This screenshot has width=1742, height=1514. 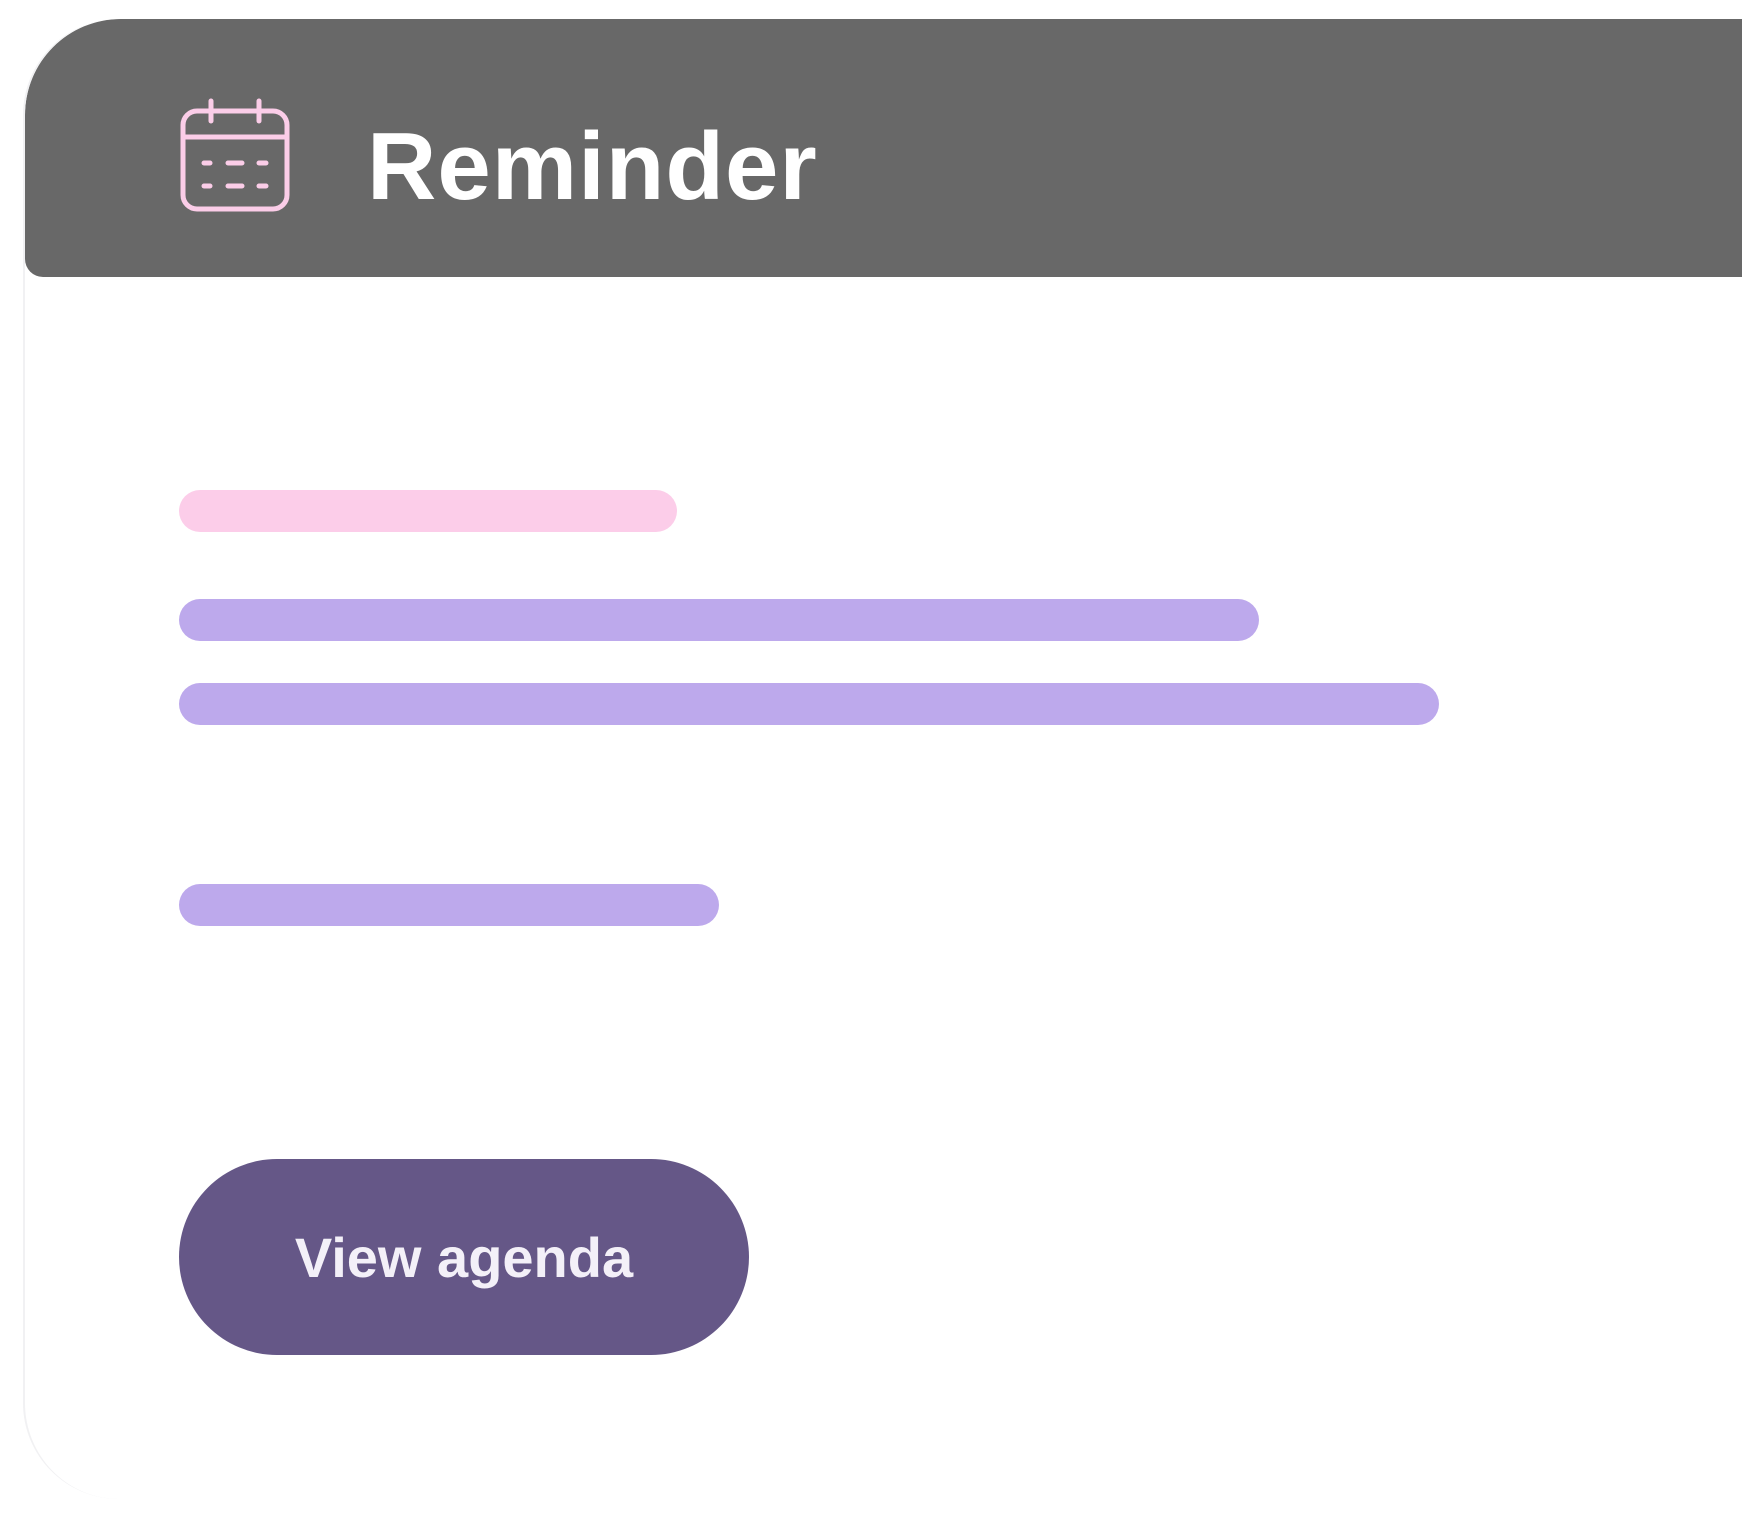 I want to click on view-agenda-button: View agenda, so click(x=464, y=1257).